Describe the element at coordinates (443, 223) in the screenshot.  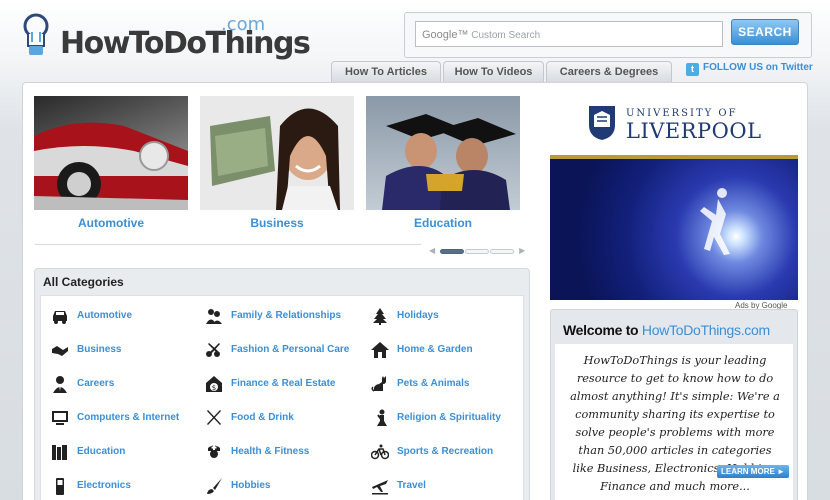
I see `featured-label-education: Education` at that location.